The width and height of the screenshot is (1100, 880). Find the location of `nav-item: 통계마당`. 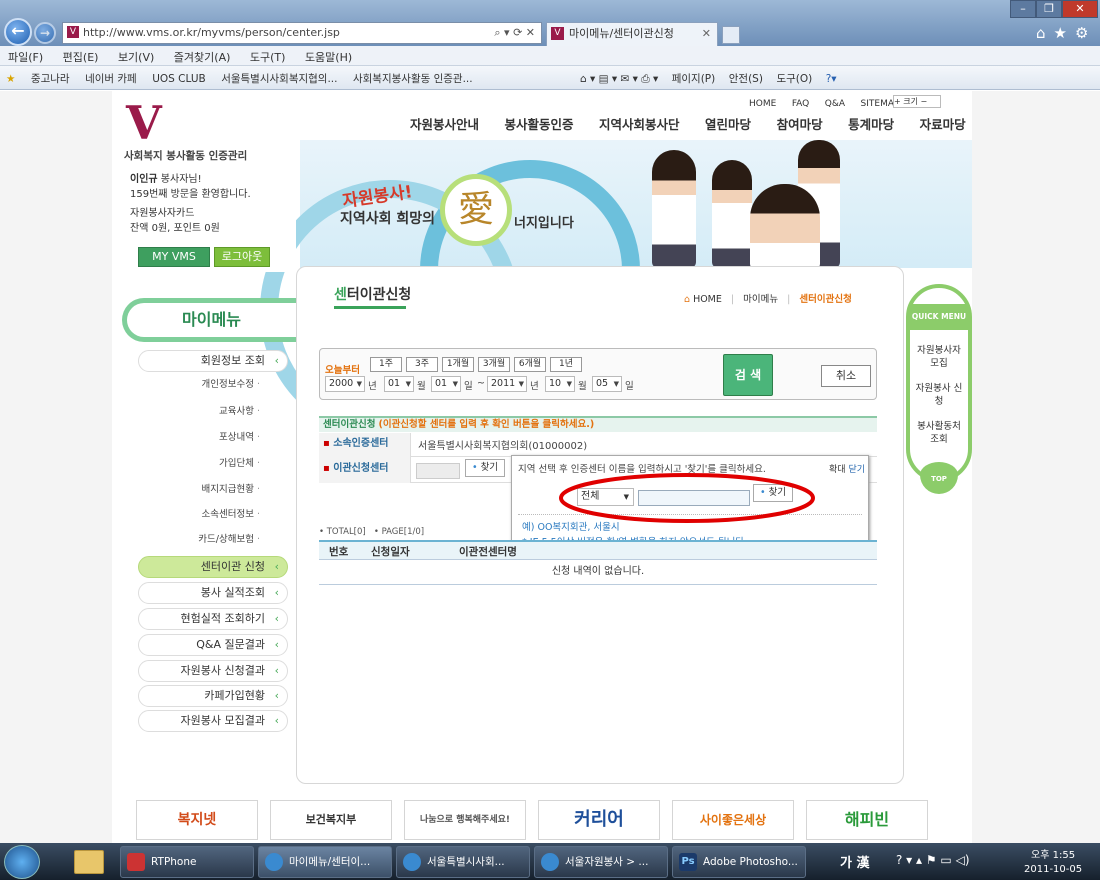

nav-item: 통계마당 is located at coordinates (871, 123).